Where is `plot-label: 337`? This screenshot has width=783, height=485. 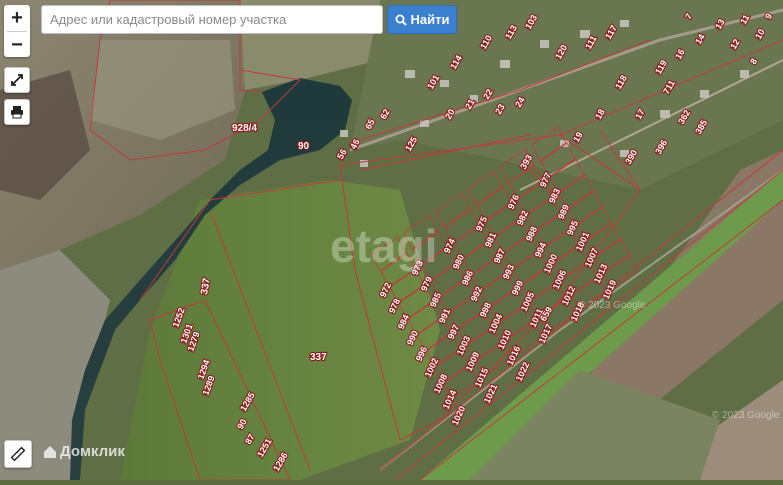
plot-label: 337 is located at coordinates (318, 357).